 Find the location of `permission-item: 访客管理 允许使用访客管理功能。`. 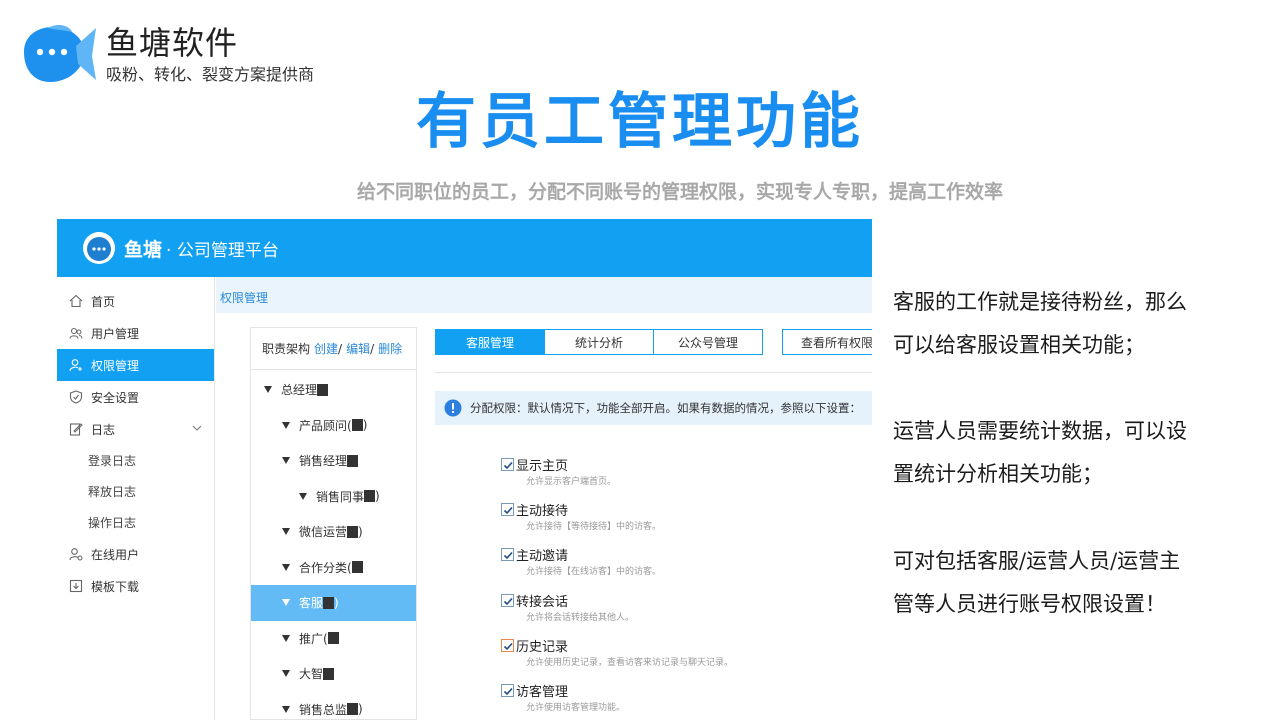

permission-item: 访客管理 允许使用访客管理功能。 is located at coordinates (563, 697).